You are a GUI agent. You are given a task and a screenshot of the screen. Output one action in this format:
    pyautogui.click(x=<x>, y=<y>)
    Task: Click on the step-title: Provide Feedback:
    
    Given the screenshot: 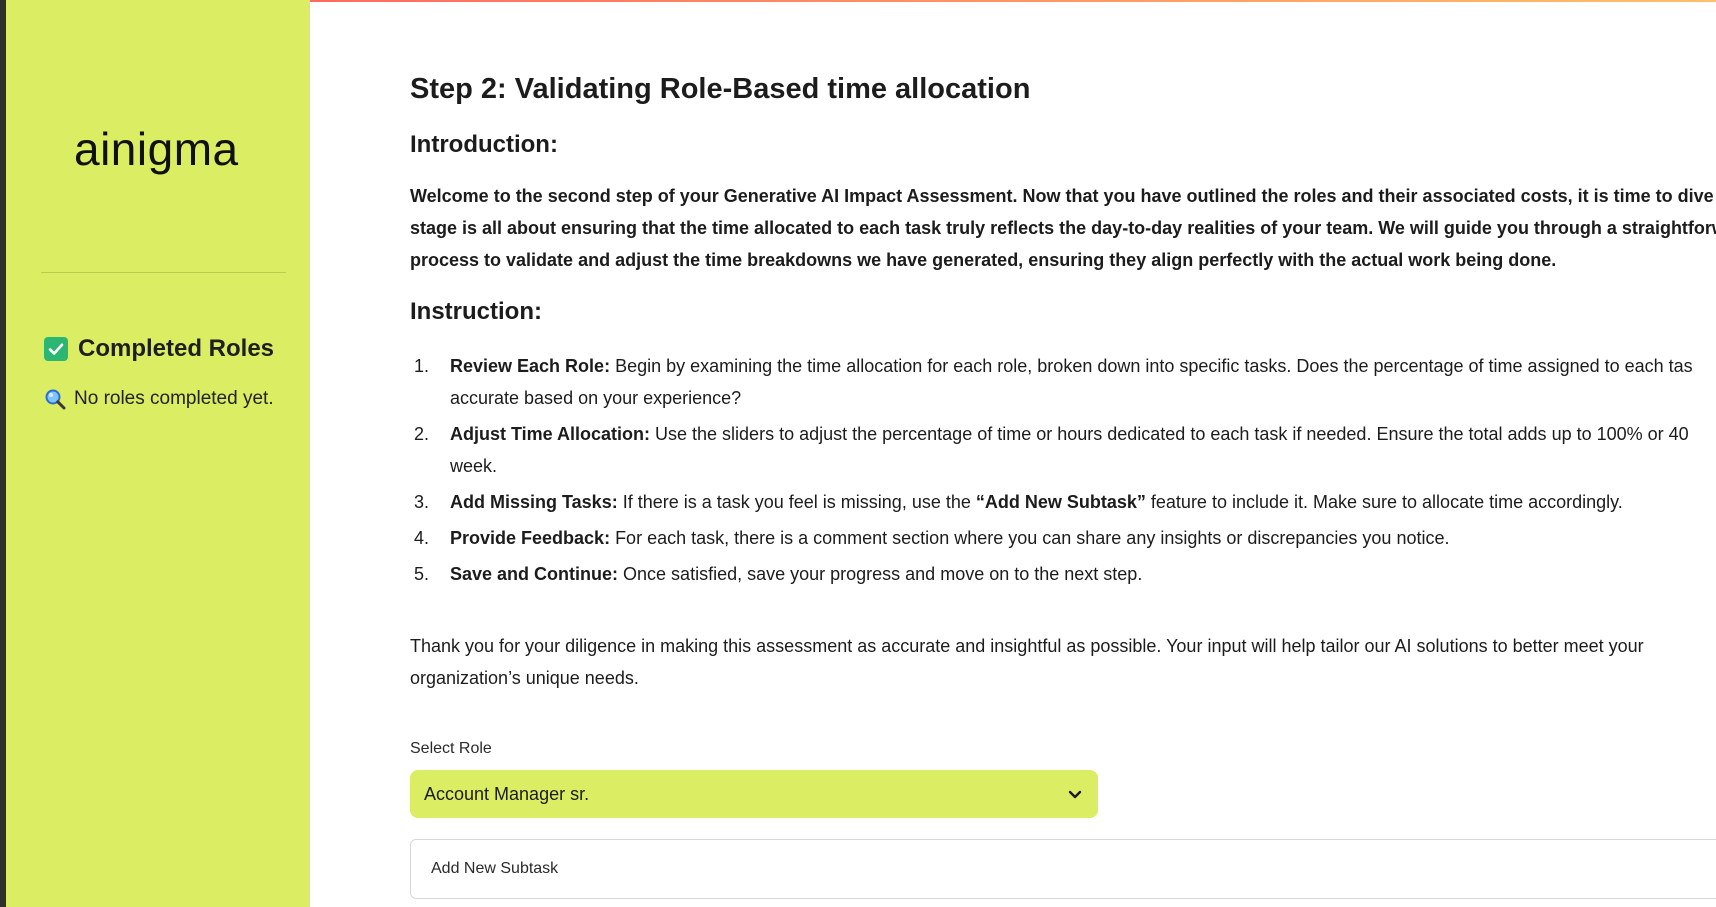 What is the action you would take?
    pyautogui.click(x=530, y=538)
    